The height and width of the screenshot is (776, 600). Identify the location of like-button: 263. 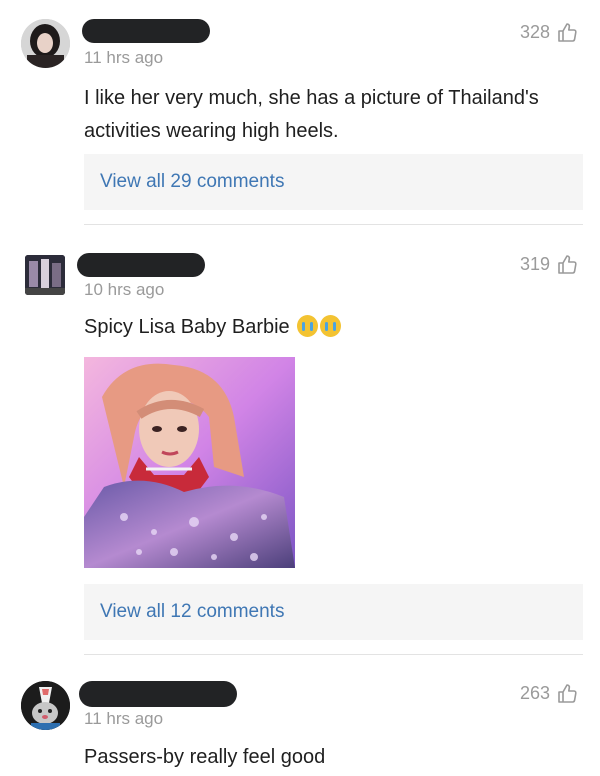
(549, 693).